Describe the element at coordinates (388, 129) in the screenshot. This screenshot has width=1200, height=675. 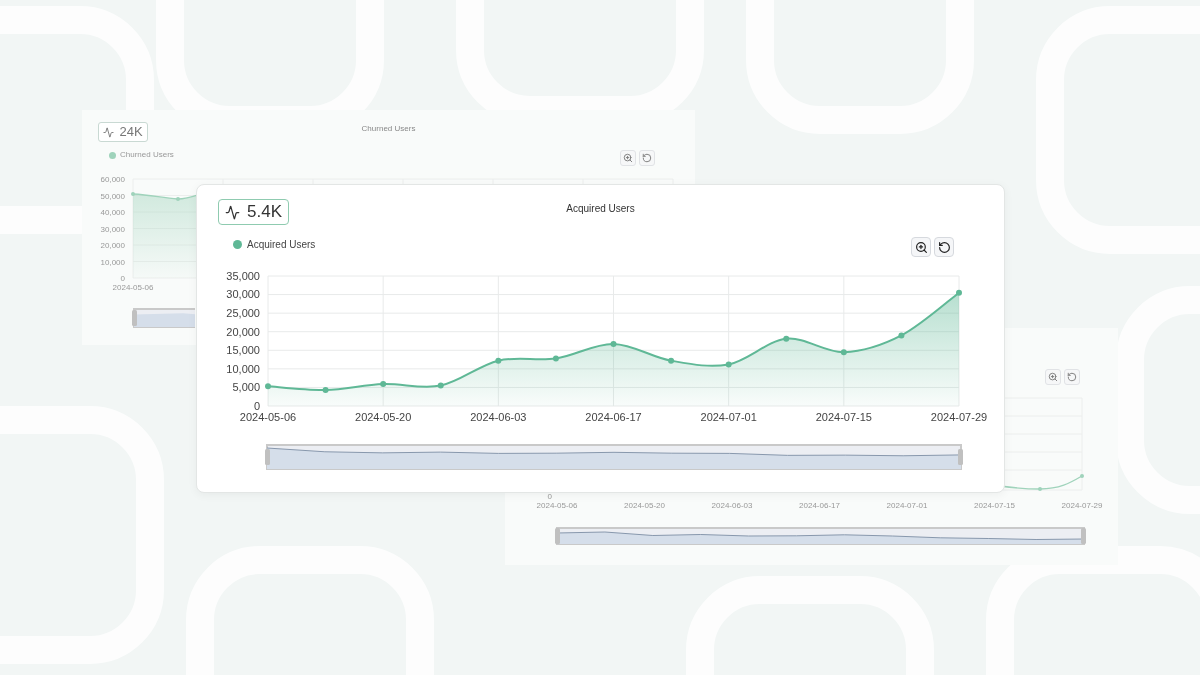
I see `chart-title: Churned Users` at that location.